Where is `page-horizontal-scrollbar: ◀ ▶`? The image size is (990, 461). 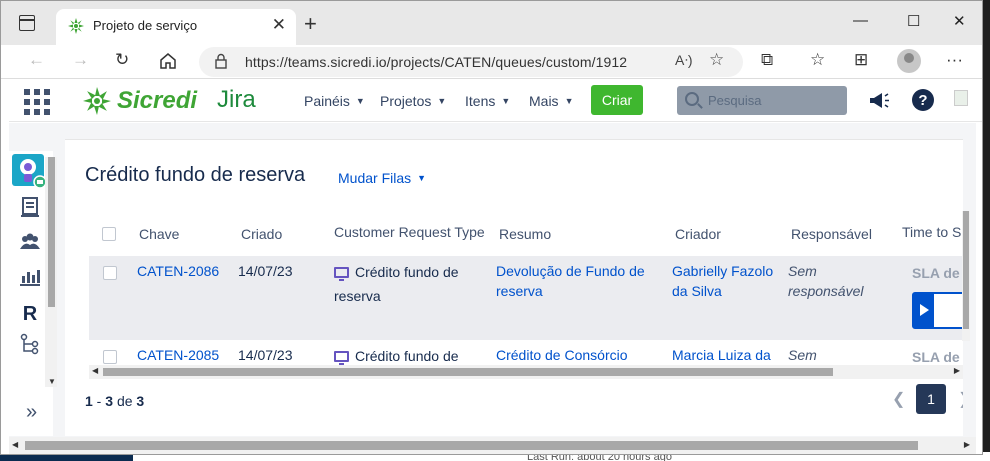
page-horizontal-scrollbar: ◀ ▶ is located at coordinates (492, 445).